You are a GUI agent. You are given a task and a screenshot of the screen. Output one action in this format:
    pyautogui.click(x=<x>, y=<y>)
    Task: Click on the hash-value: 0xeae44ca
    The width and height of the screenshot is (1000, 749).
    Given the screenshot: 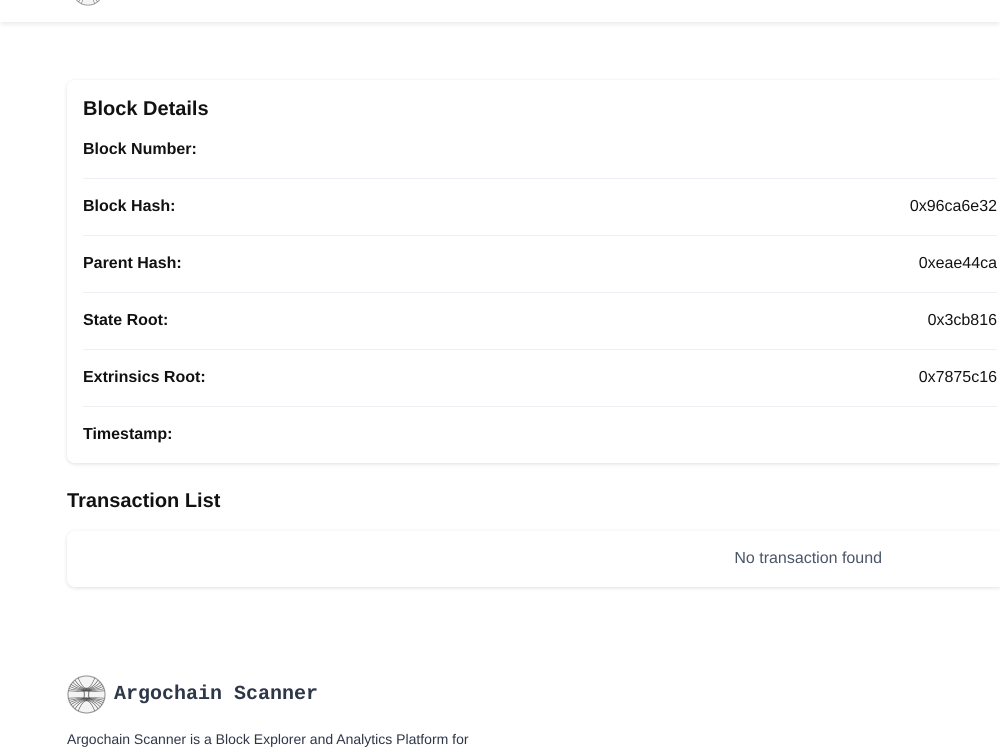 What is the action you would take?
    pyautogui.click(x=957, y=264)
    